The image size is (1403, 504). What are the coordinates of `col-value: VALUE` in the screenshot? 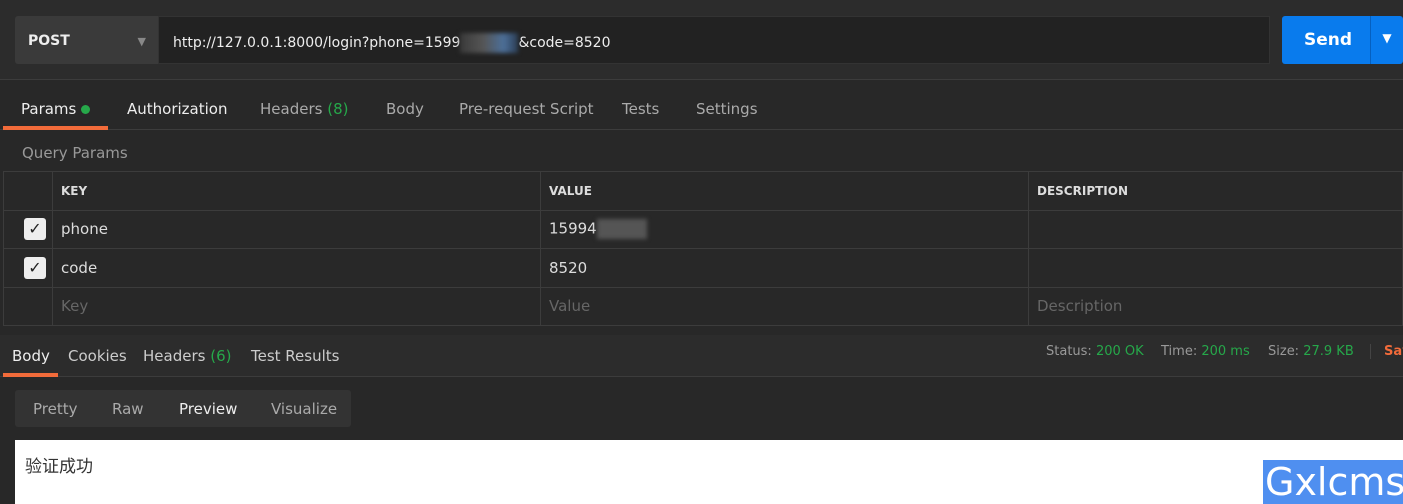 It's located at (784, 191).